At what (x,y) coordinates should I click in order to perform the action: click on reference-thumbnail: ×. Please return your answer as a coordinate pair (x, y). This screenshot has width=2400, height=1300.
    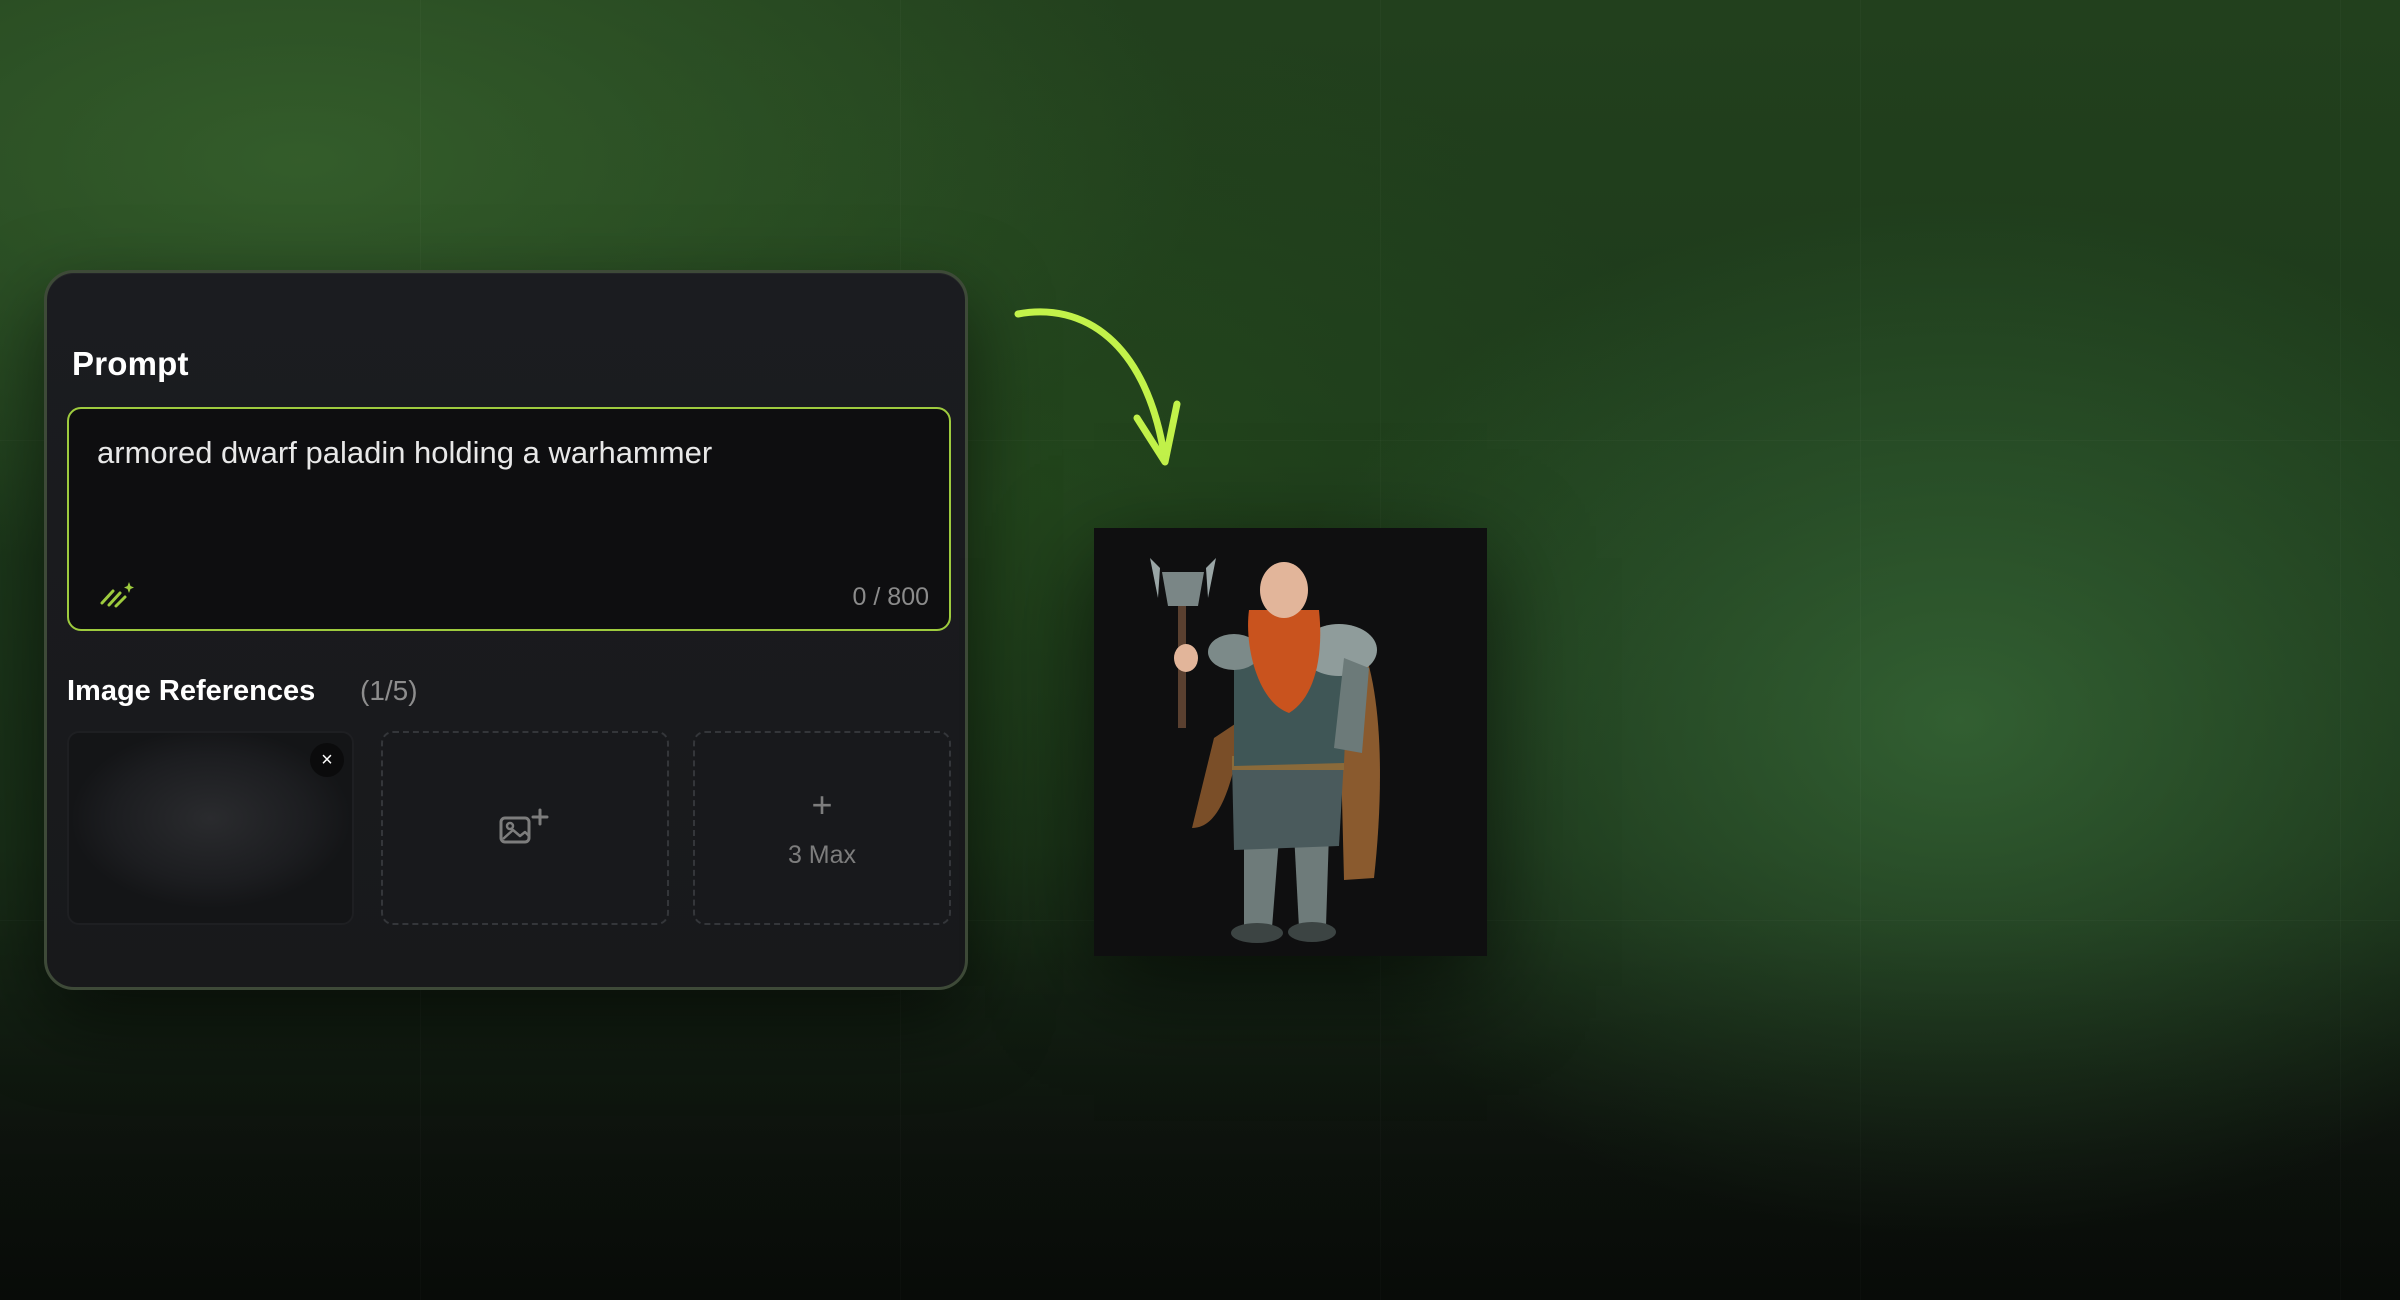
    Looking at the image, I should click on (210, 828).